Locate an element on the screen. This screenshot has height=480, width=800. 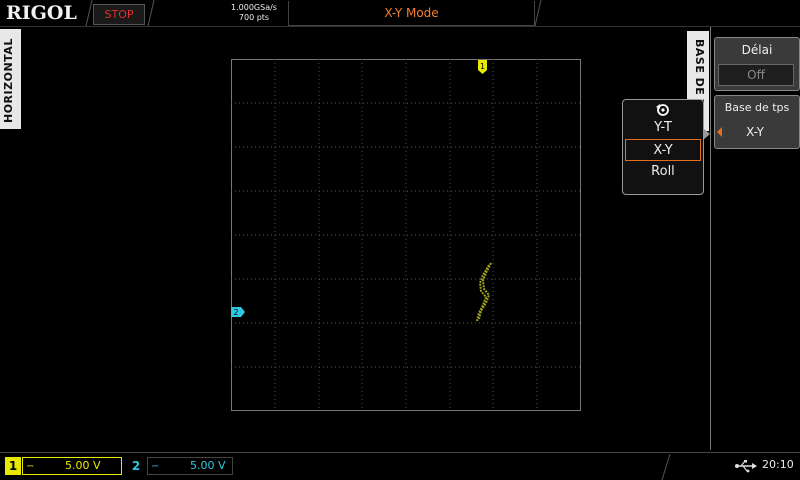
ch1-scale: 5.00 V is located at coordinates (83, 465).